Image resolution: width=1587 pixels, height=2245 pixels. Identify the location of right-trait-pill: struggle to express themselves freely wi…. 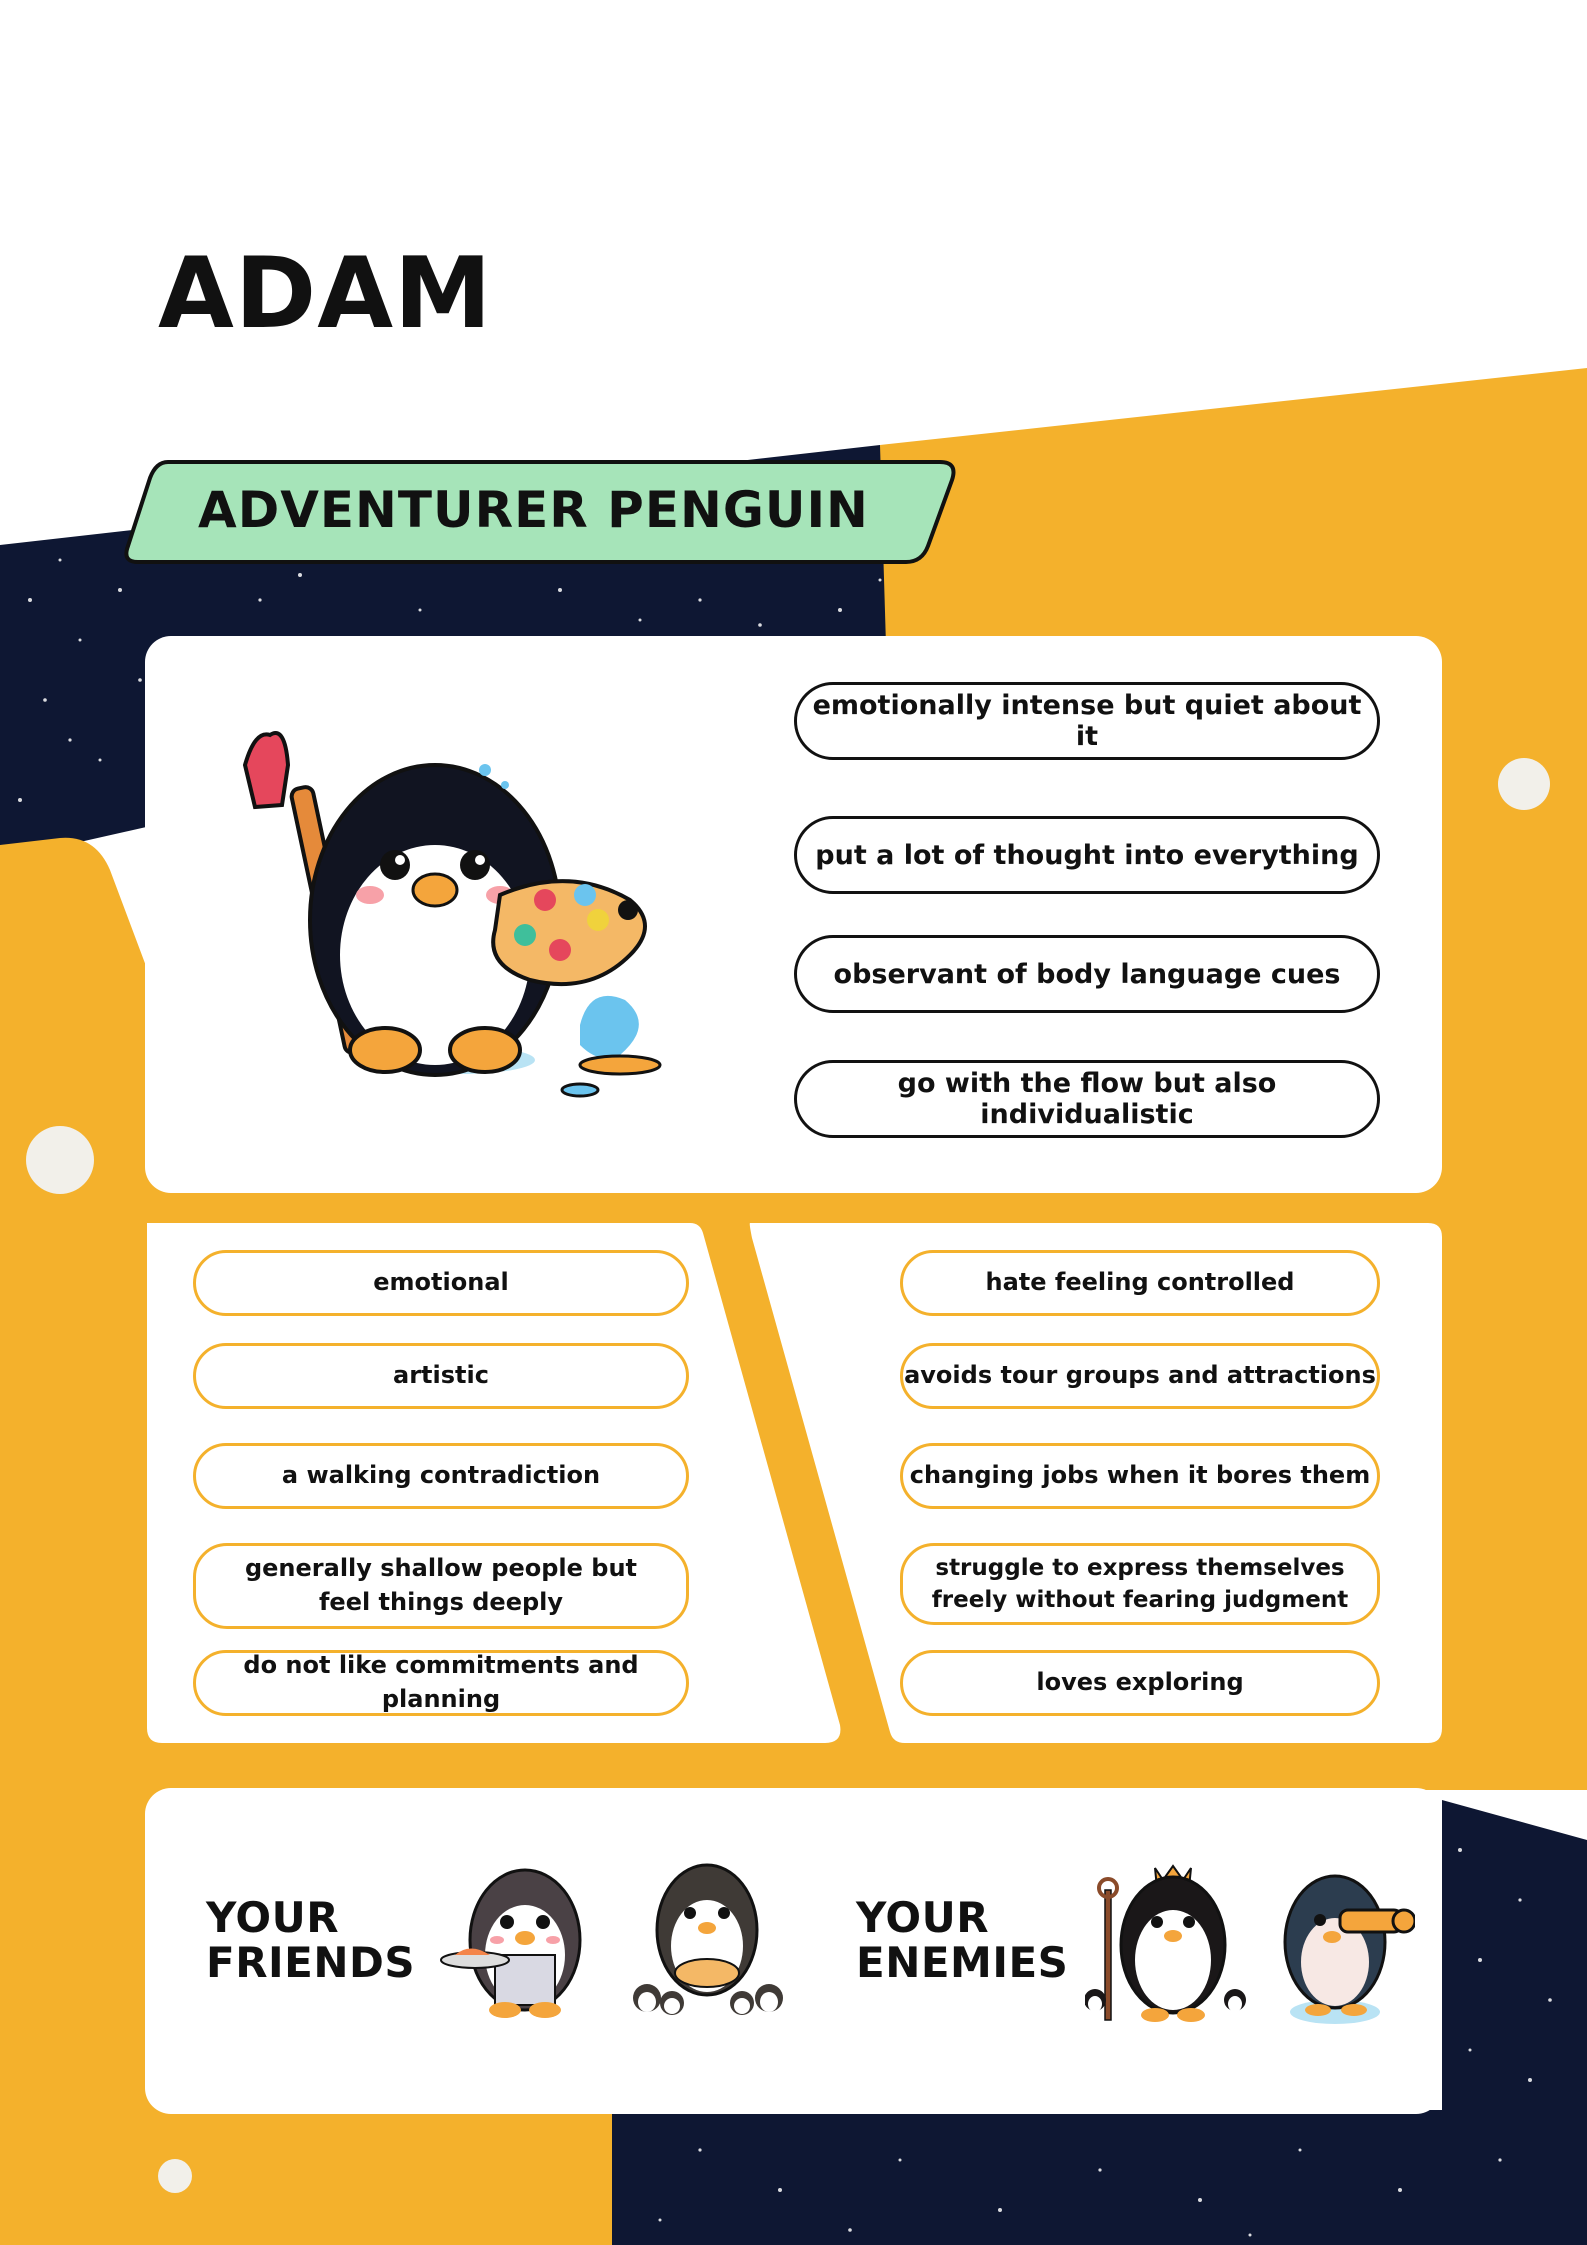
(1140, 1584).